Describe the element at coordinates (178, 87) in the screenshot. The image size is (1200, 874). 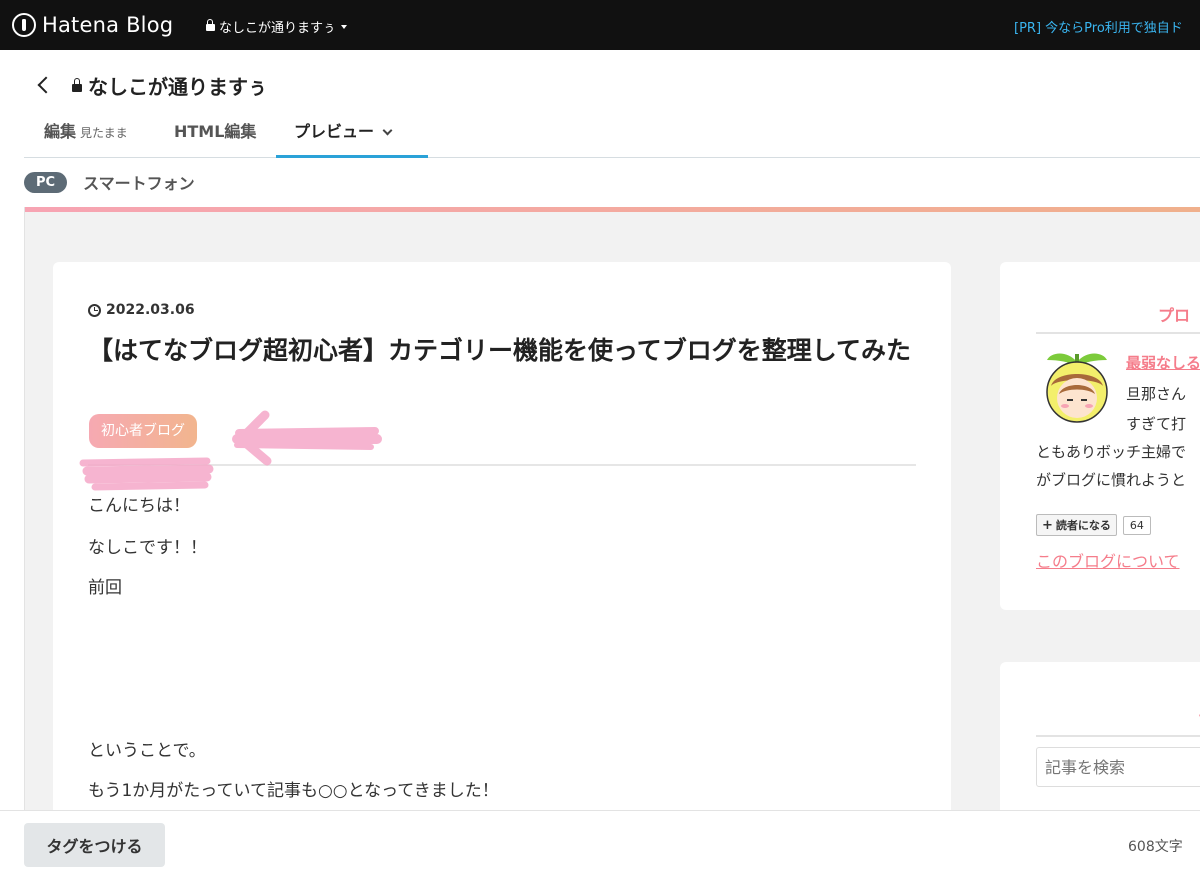
I see `editor-blog-title-text: なしこが通りますぅ` at that location.